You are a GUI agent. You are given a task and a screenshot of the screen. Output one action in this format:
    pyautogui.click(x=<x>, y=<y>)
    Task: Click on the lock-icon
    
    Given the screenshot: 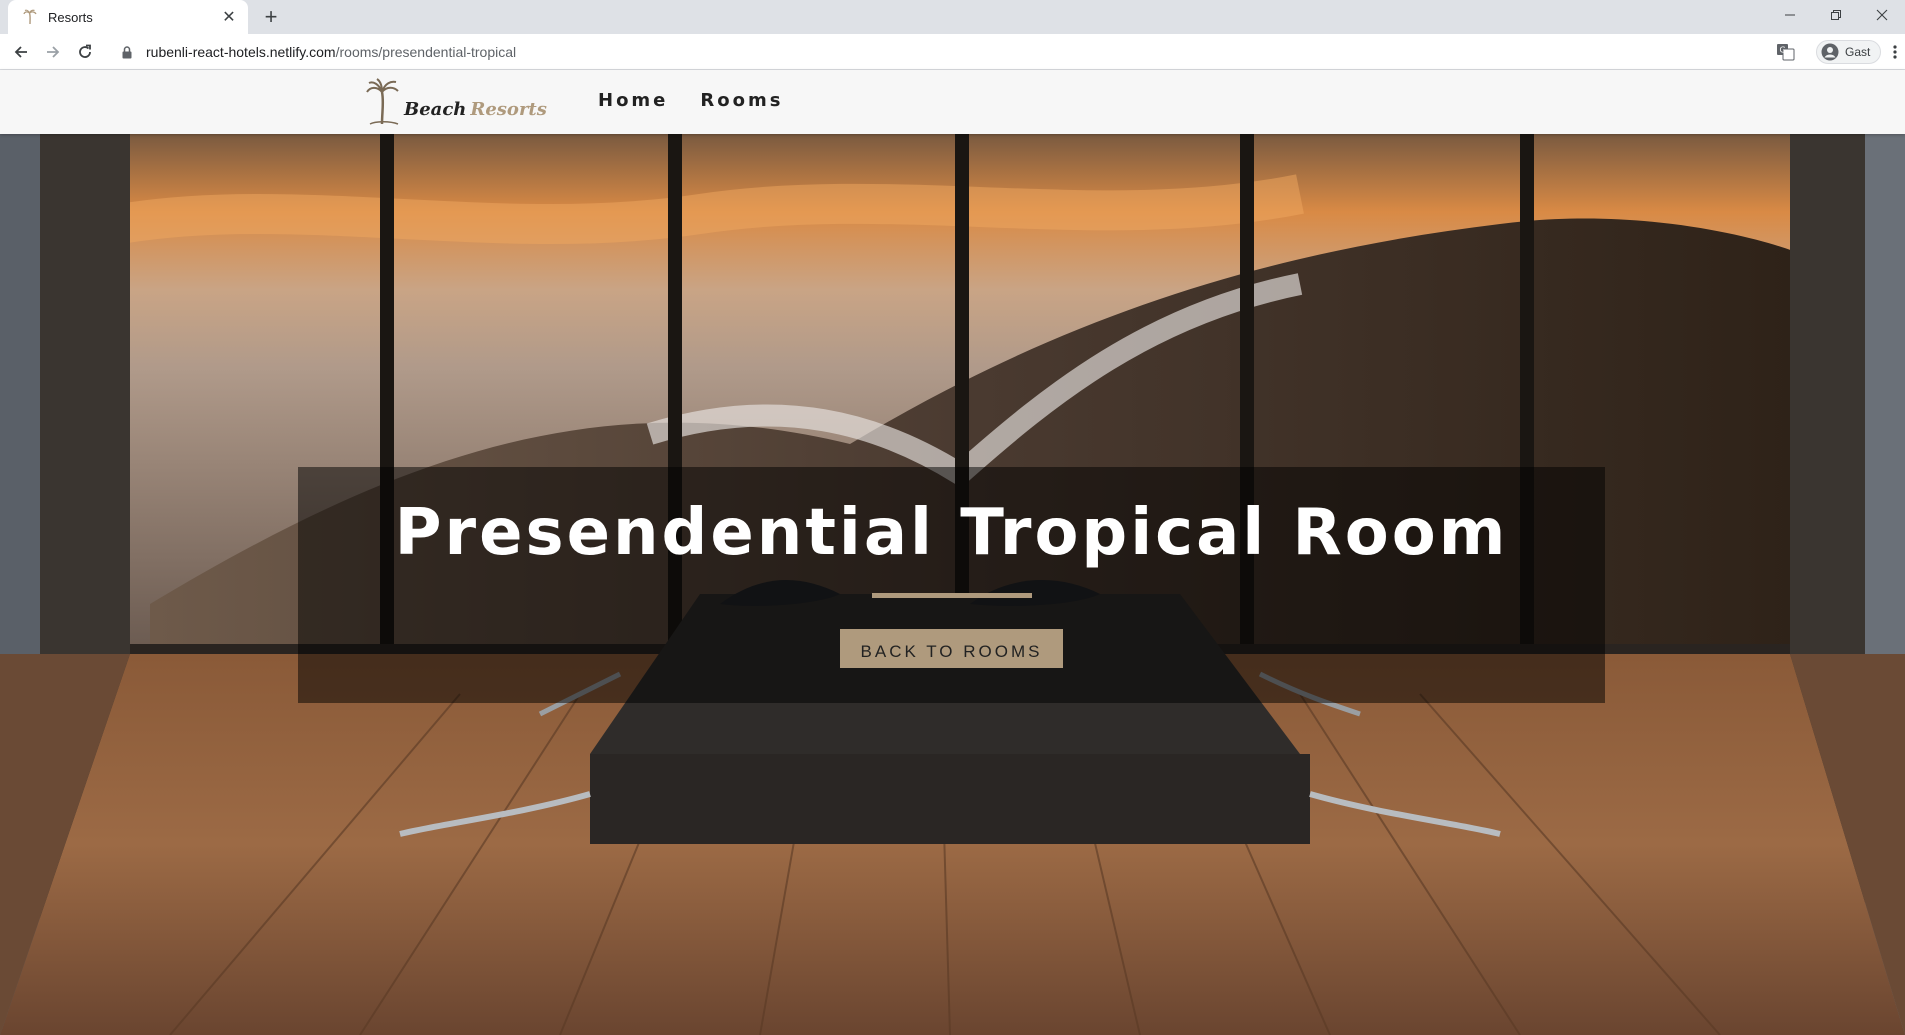 What is the action you would take?
    pyautogui.click(x=129, y=52)
    